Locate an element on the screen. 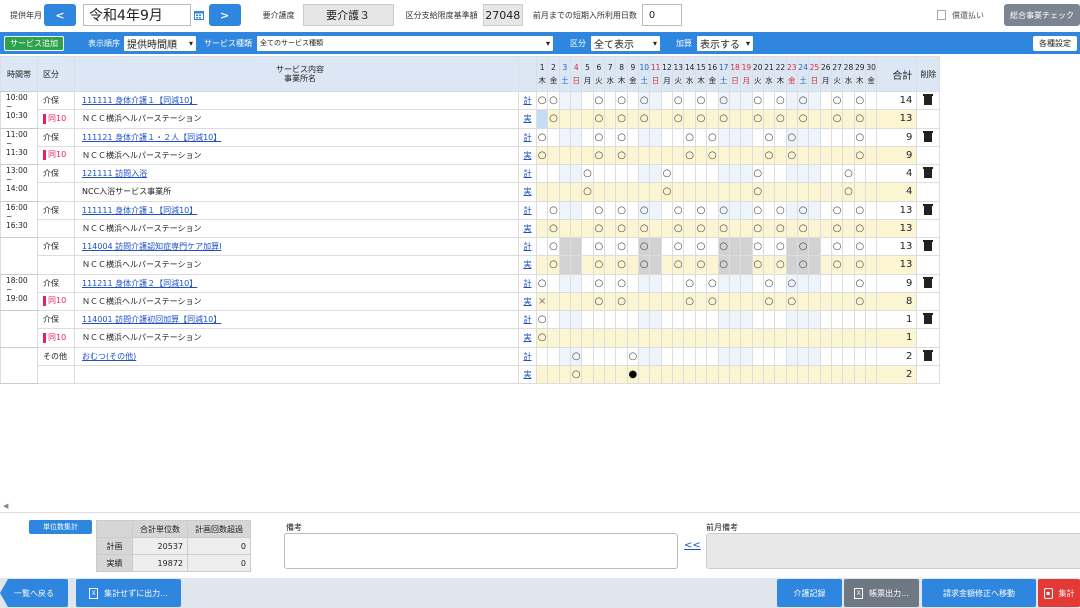 This screenshot has height=608, width=1080. back-to-list-button: 一覧へ戻る is located at coordinates (34, 593).